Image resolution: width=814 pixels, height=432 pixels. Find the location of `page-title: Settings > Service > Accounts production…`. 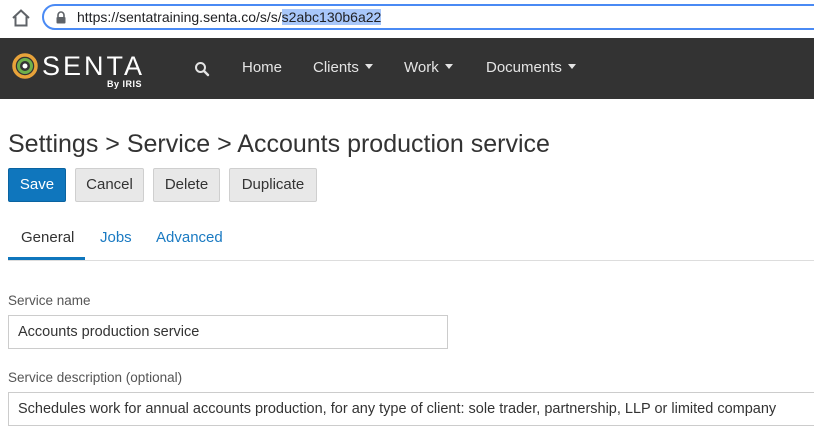

page-title: Settings > Service > Accounts production… is located at coordinates (279, 144).